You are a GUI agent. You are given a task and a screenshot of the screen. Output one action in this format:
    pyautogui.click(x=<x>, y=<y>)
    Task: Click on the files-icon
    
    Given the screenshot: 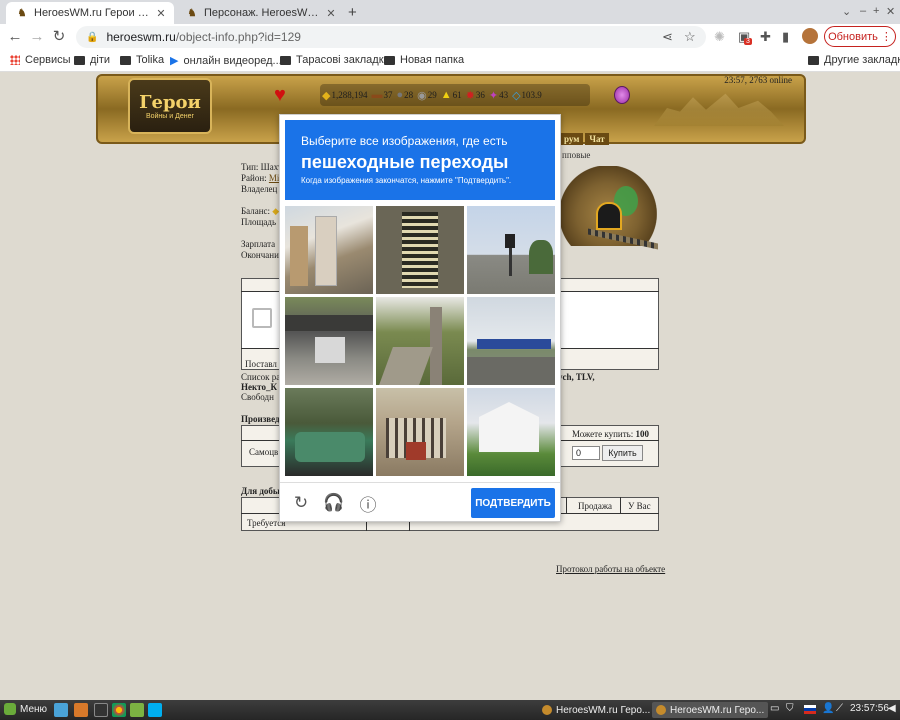 What is the action you would take?
    pyautogui.click(x=137, y=710)
    